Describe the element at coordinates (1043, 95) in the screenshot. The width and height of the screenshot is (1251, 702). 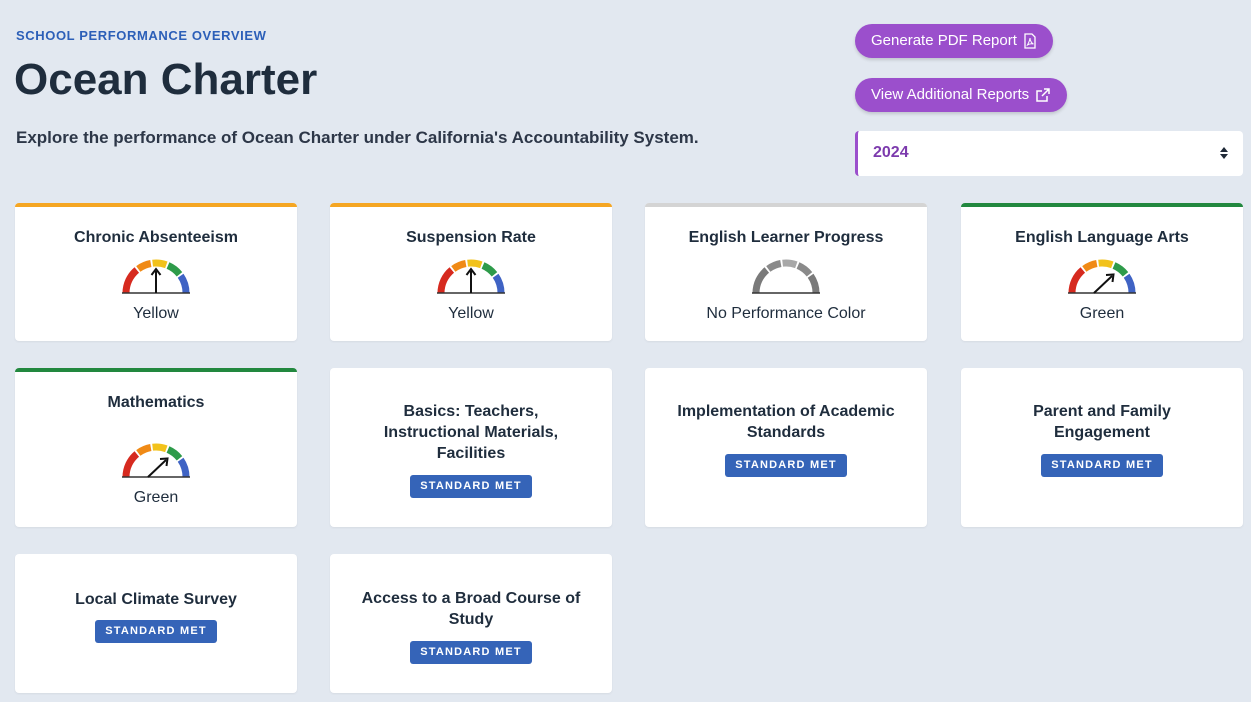
I see `external-link-icon` at that location.